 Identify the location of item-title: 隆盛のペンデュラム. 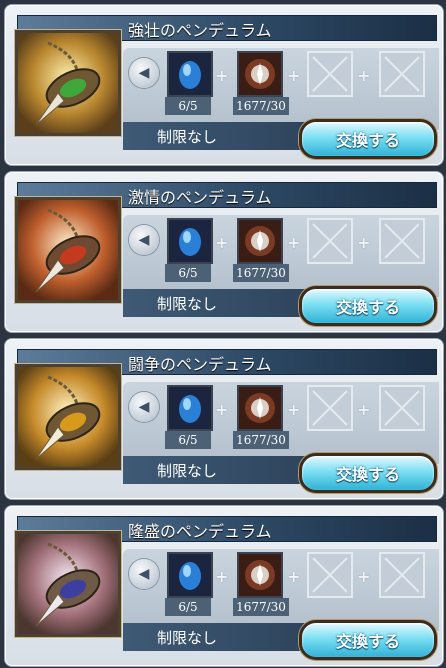
(200, 531).